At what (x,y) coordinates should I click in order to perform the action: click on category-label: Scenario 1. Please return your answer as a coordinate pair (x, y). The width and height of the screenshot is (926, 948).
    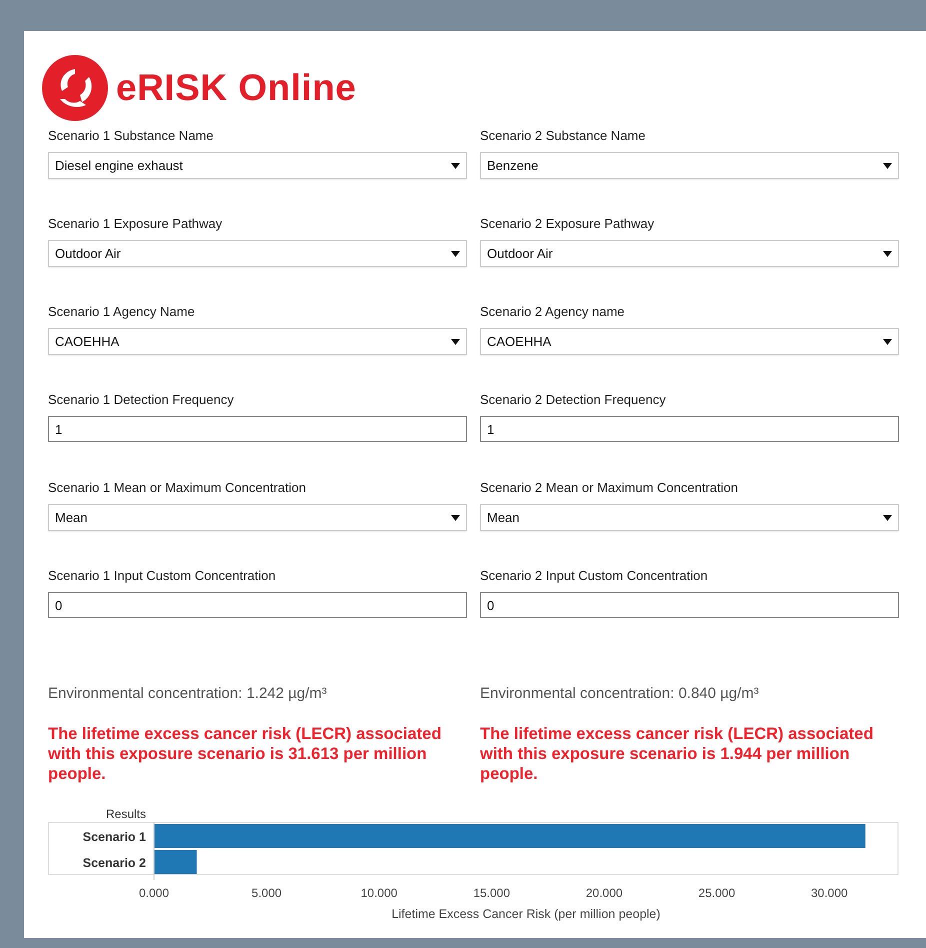
    Looking at the image, I should click on (114, 837).